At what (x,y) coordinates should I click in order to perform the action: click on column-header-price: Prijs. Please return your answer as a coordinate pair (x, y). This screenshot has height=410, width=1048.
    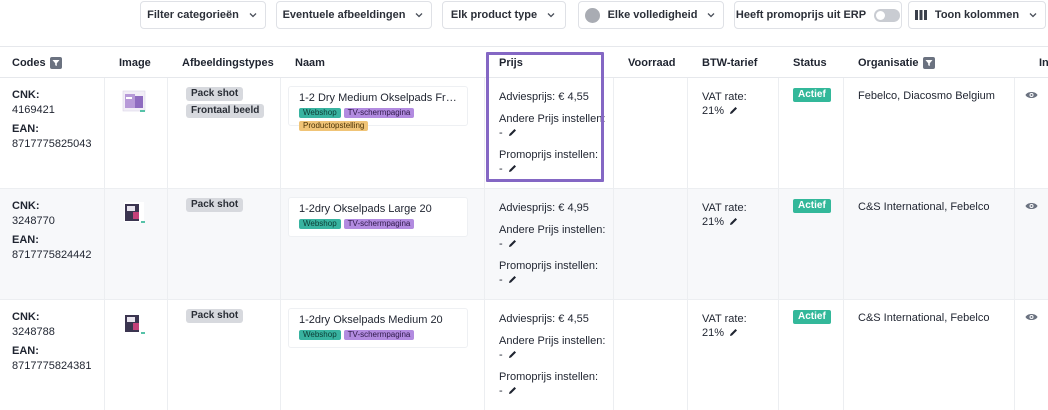
    Looking at the image, I should click on (511, 63).